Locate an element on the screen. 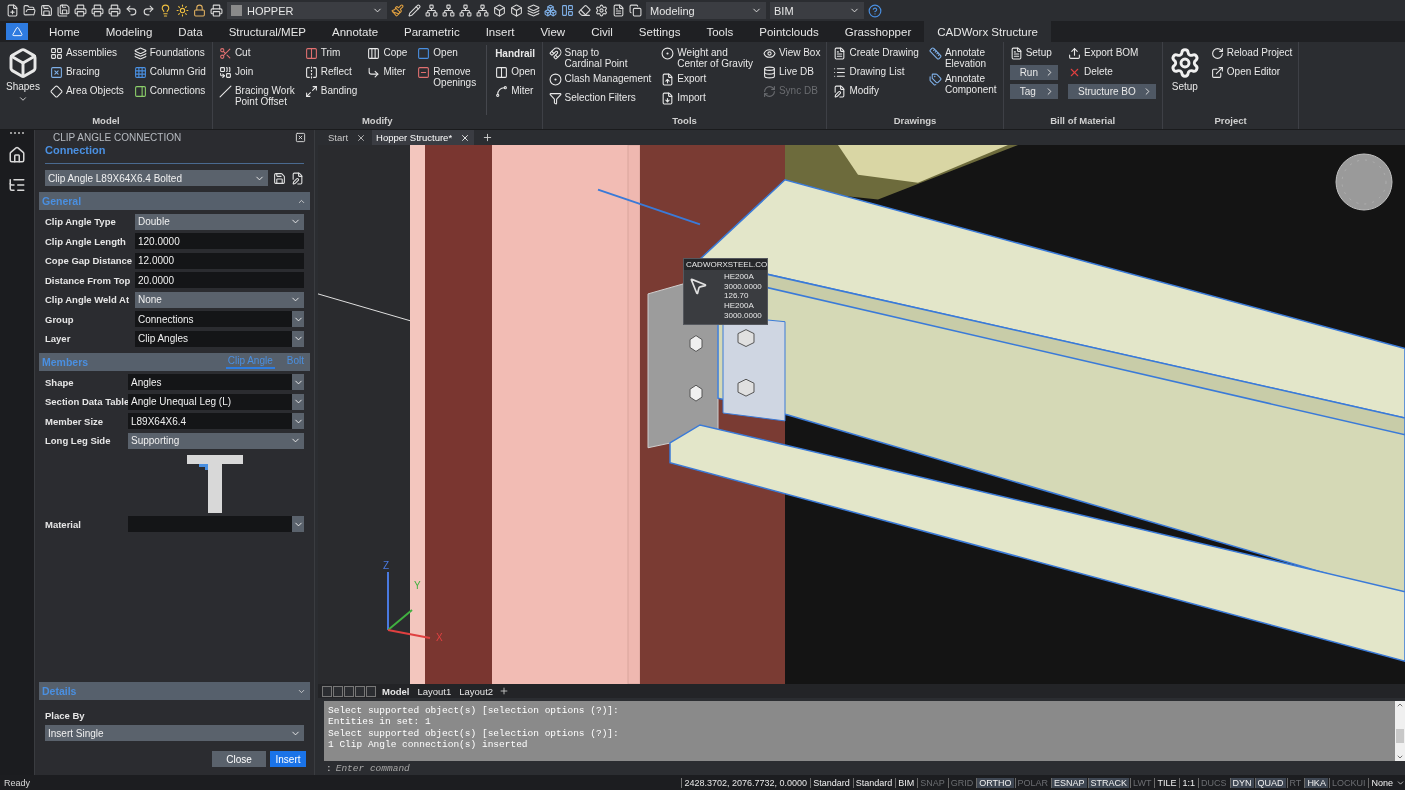 This screenshot has width=1405, height=790. status-toggle: DYN is located at coordinates (1241, 782).